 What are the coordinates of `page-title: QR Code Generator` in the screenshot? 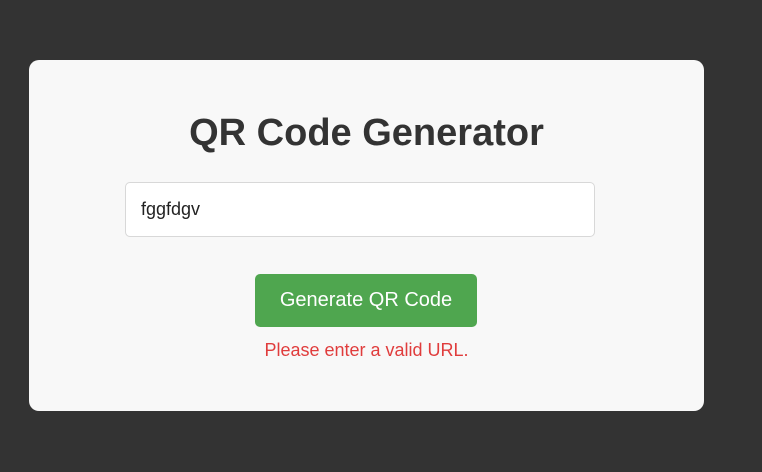 It's located at (366, 133).